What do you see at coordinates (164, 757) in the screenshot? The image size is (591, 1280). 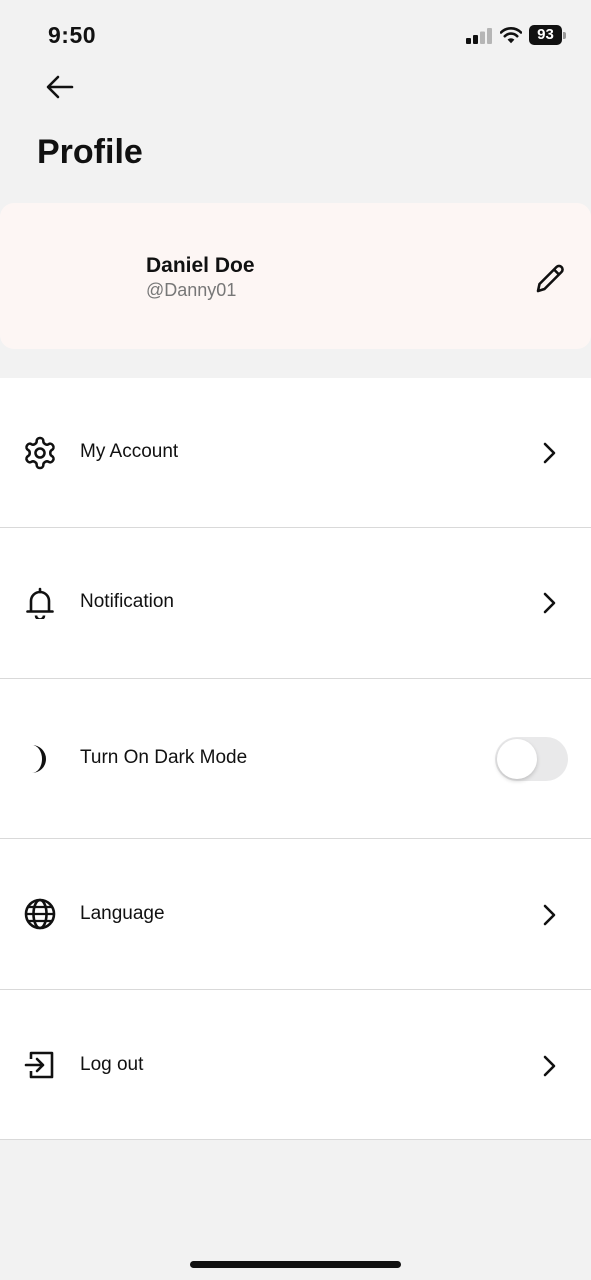 I see `settings-item-label: Turn On Dark Mode` at bounding box center [164, 757].